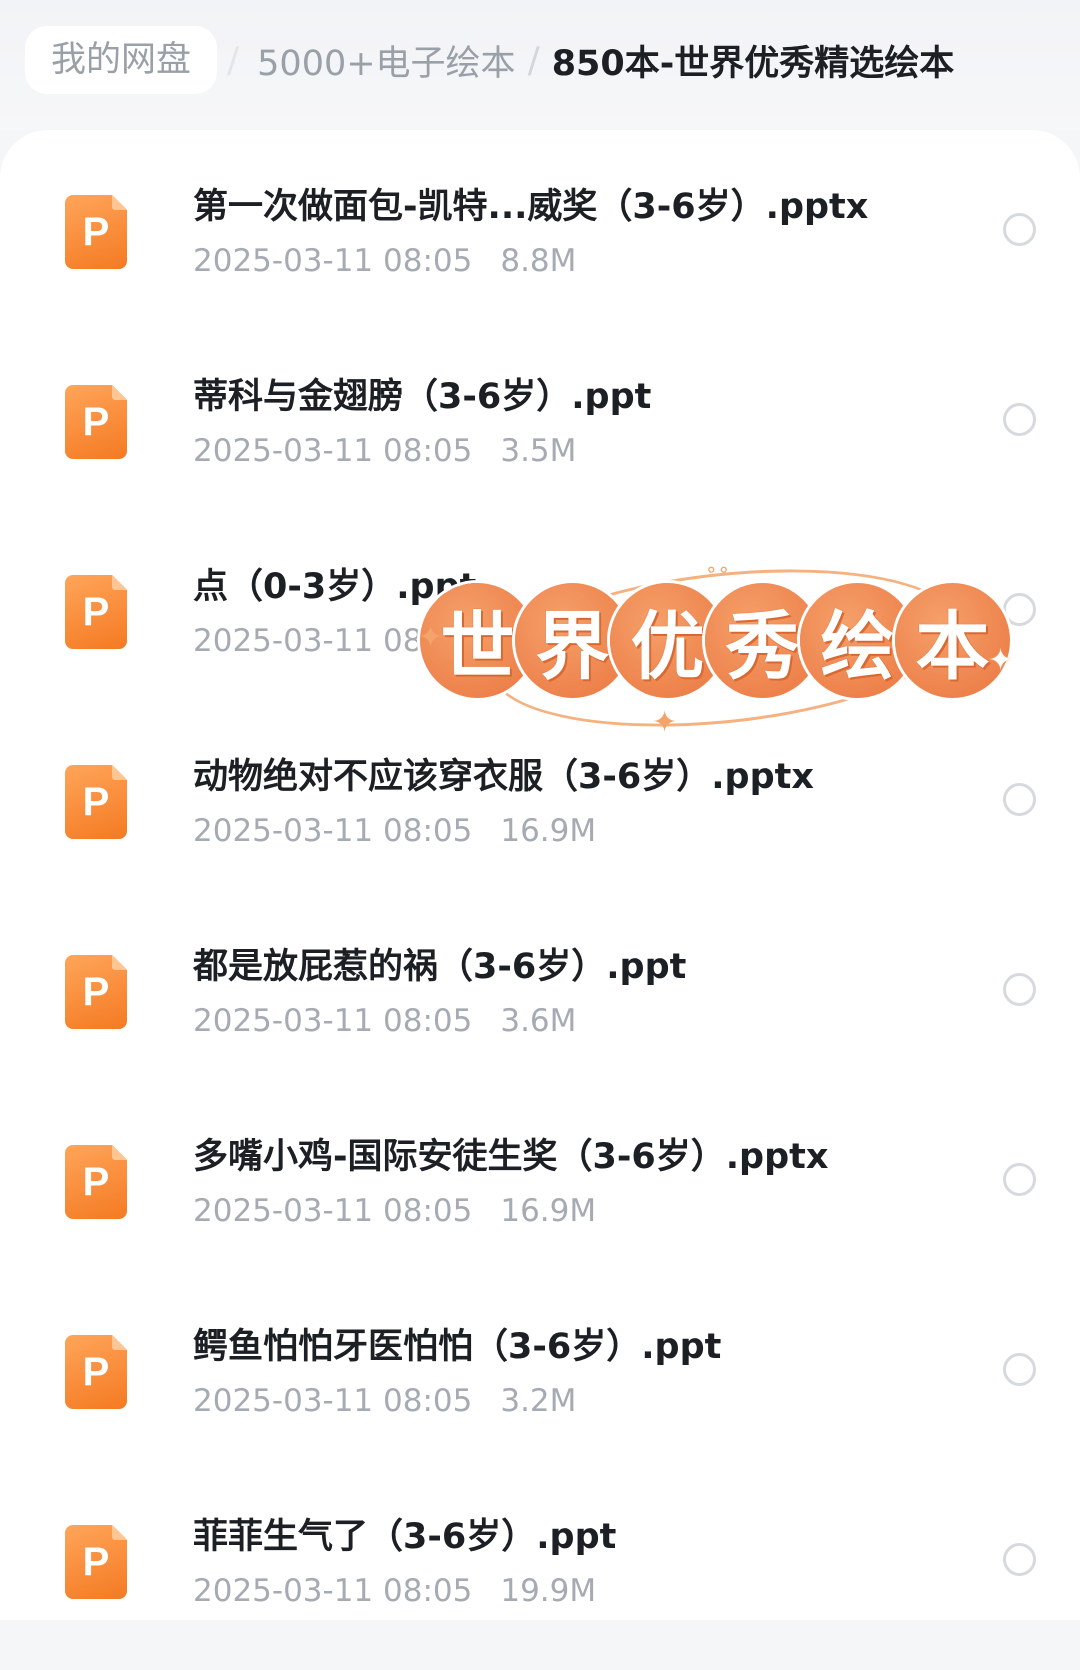 Image resolution: width=1080 pixels, height=1670 pixels. I want to click on file-name: 蒂科与金翅膀（3-6岁）.ppt, so click(422, 397).